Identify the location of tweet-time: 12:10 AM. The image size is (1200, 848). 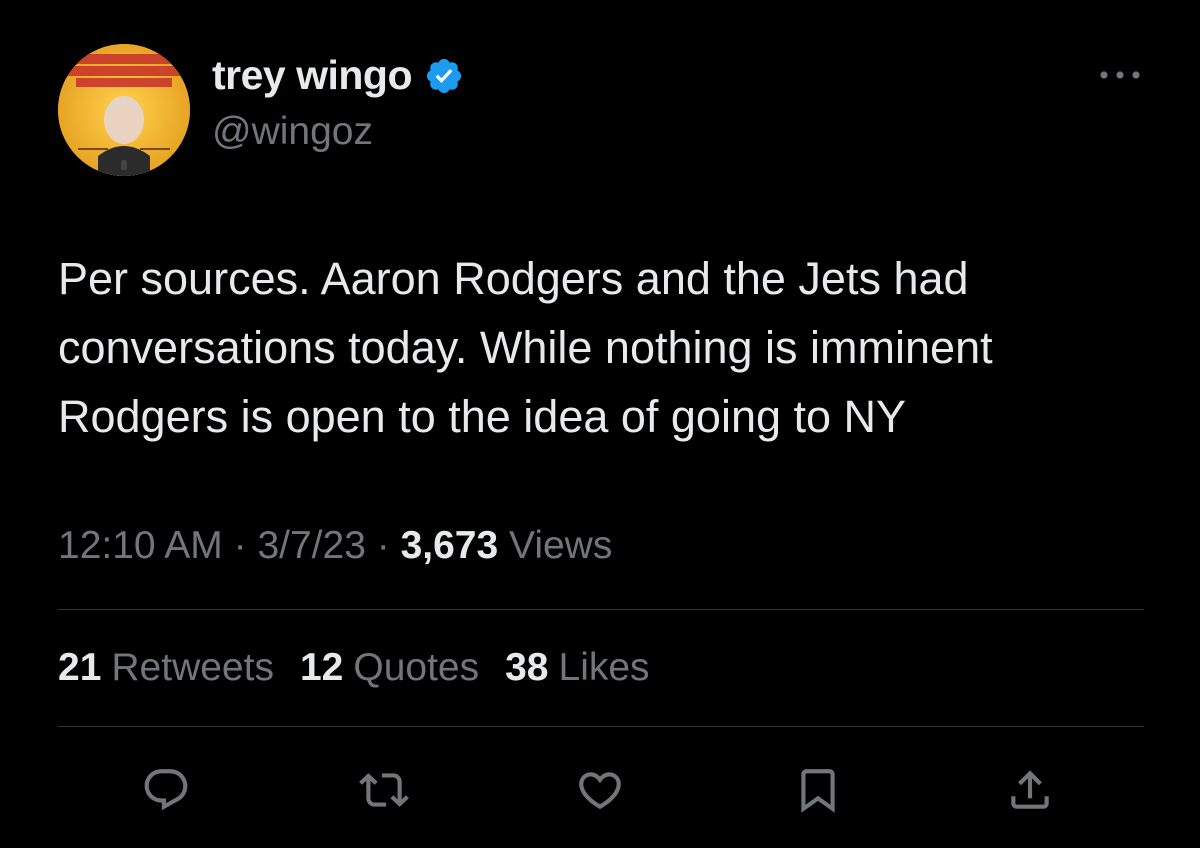
(140, 545).